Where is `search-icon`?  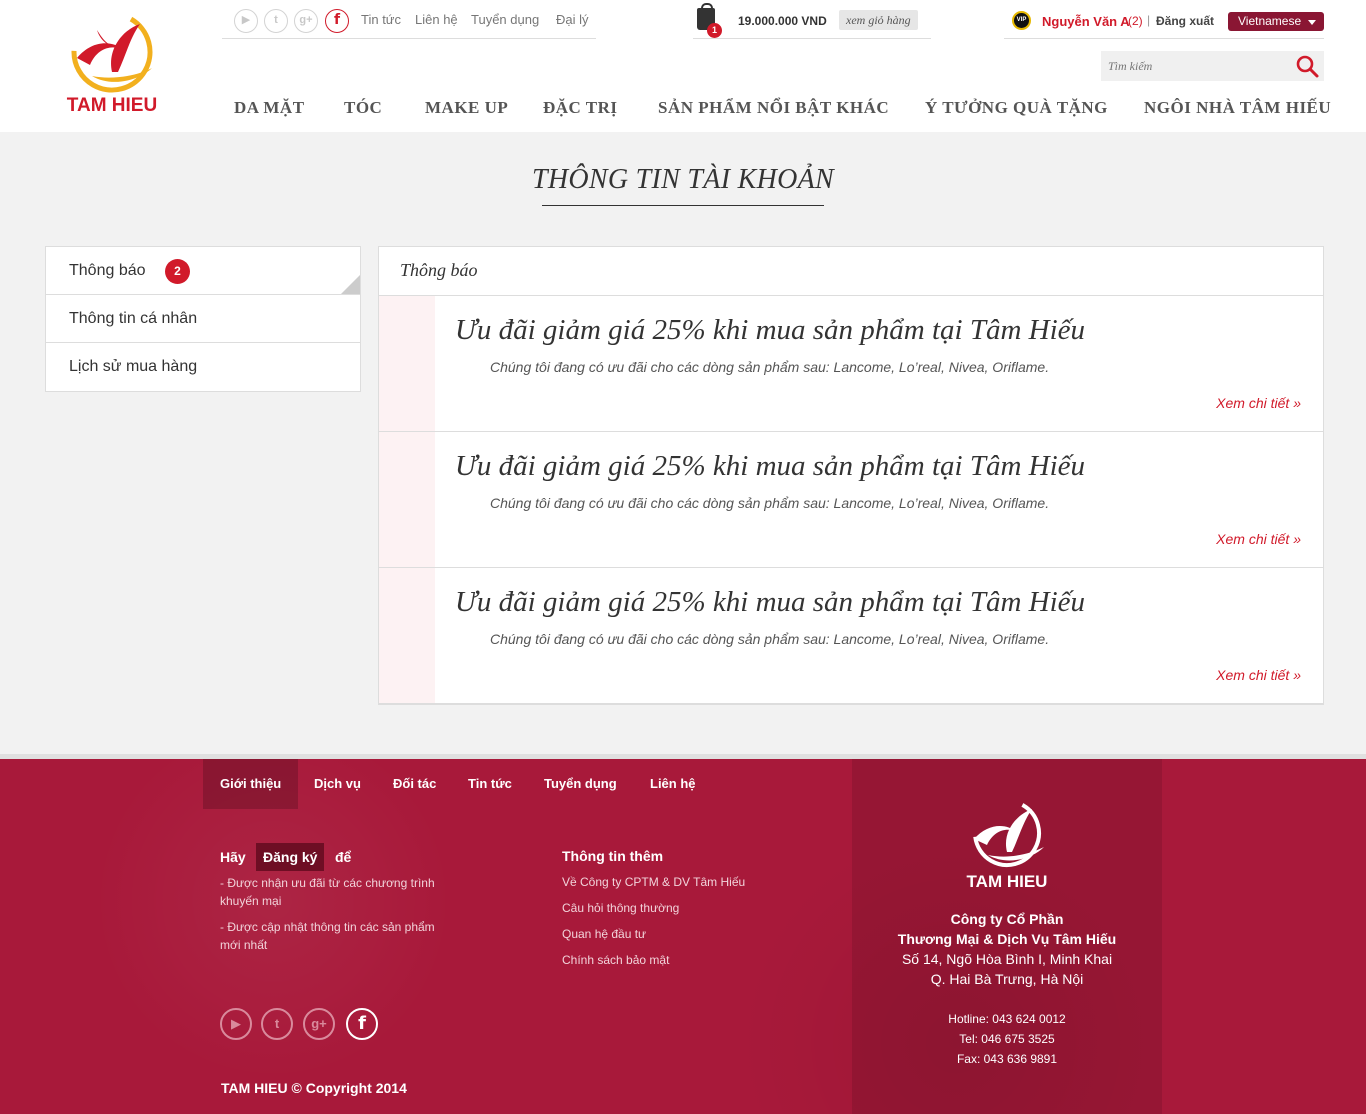
search-icon is located at coordinates (1307, 66).